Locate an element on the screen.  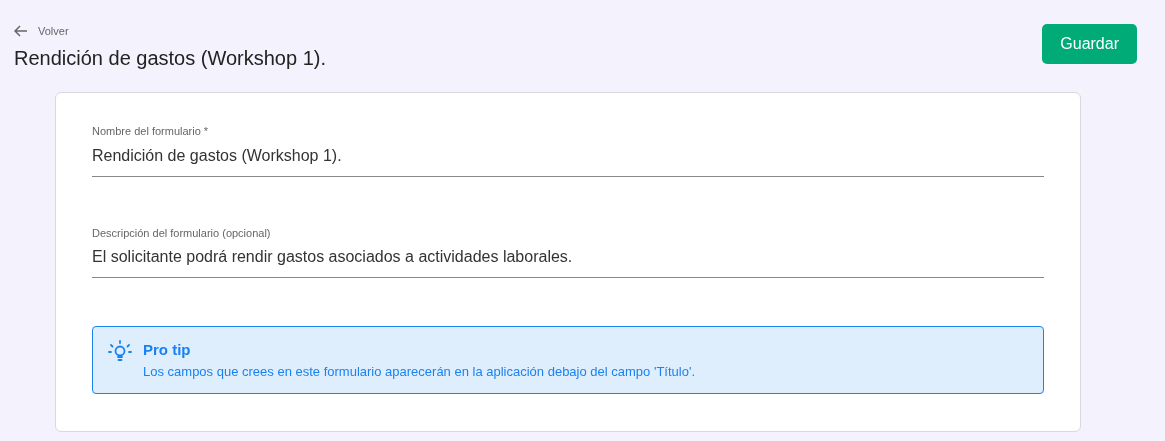
back-link: Volver is located at coordinates (41, 31).